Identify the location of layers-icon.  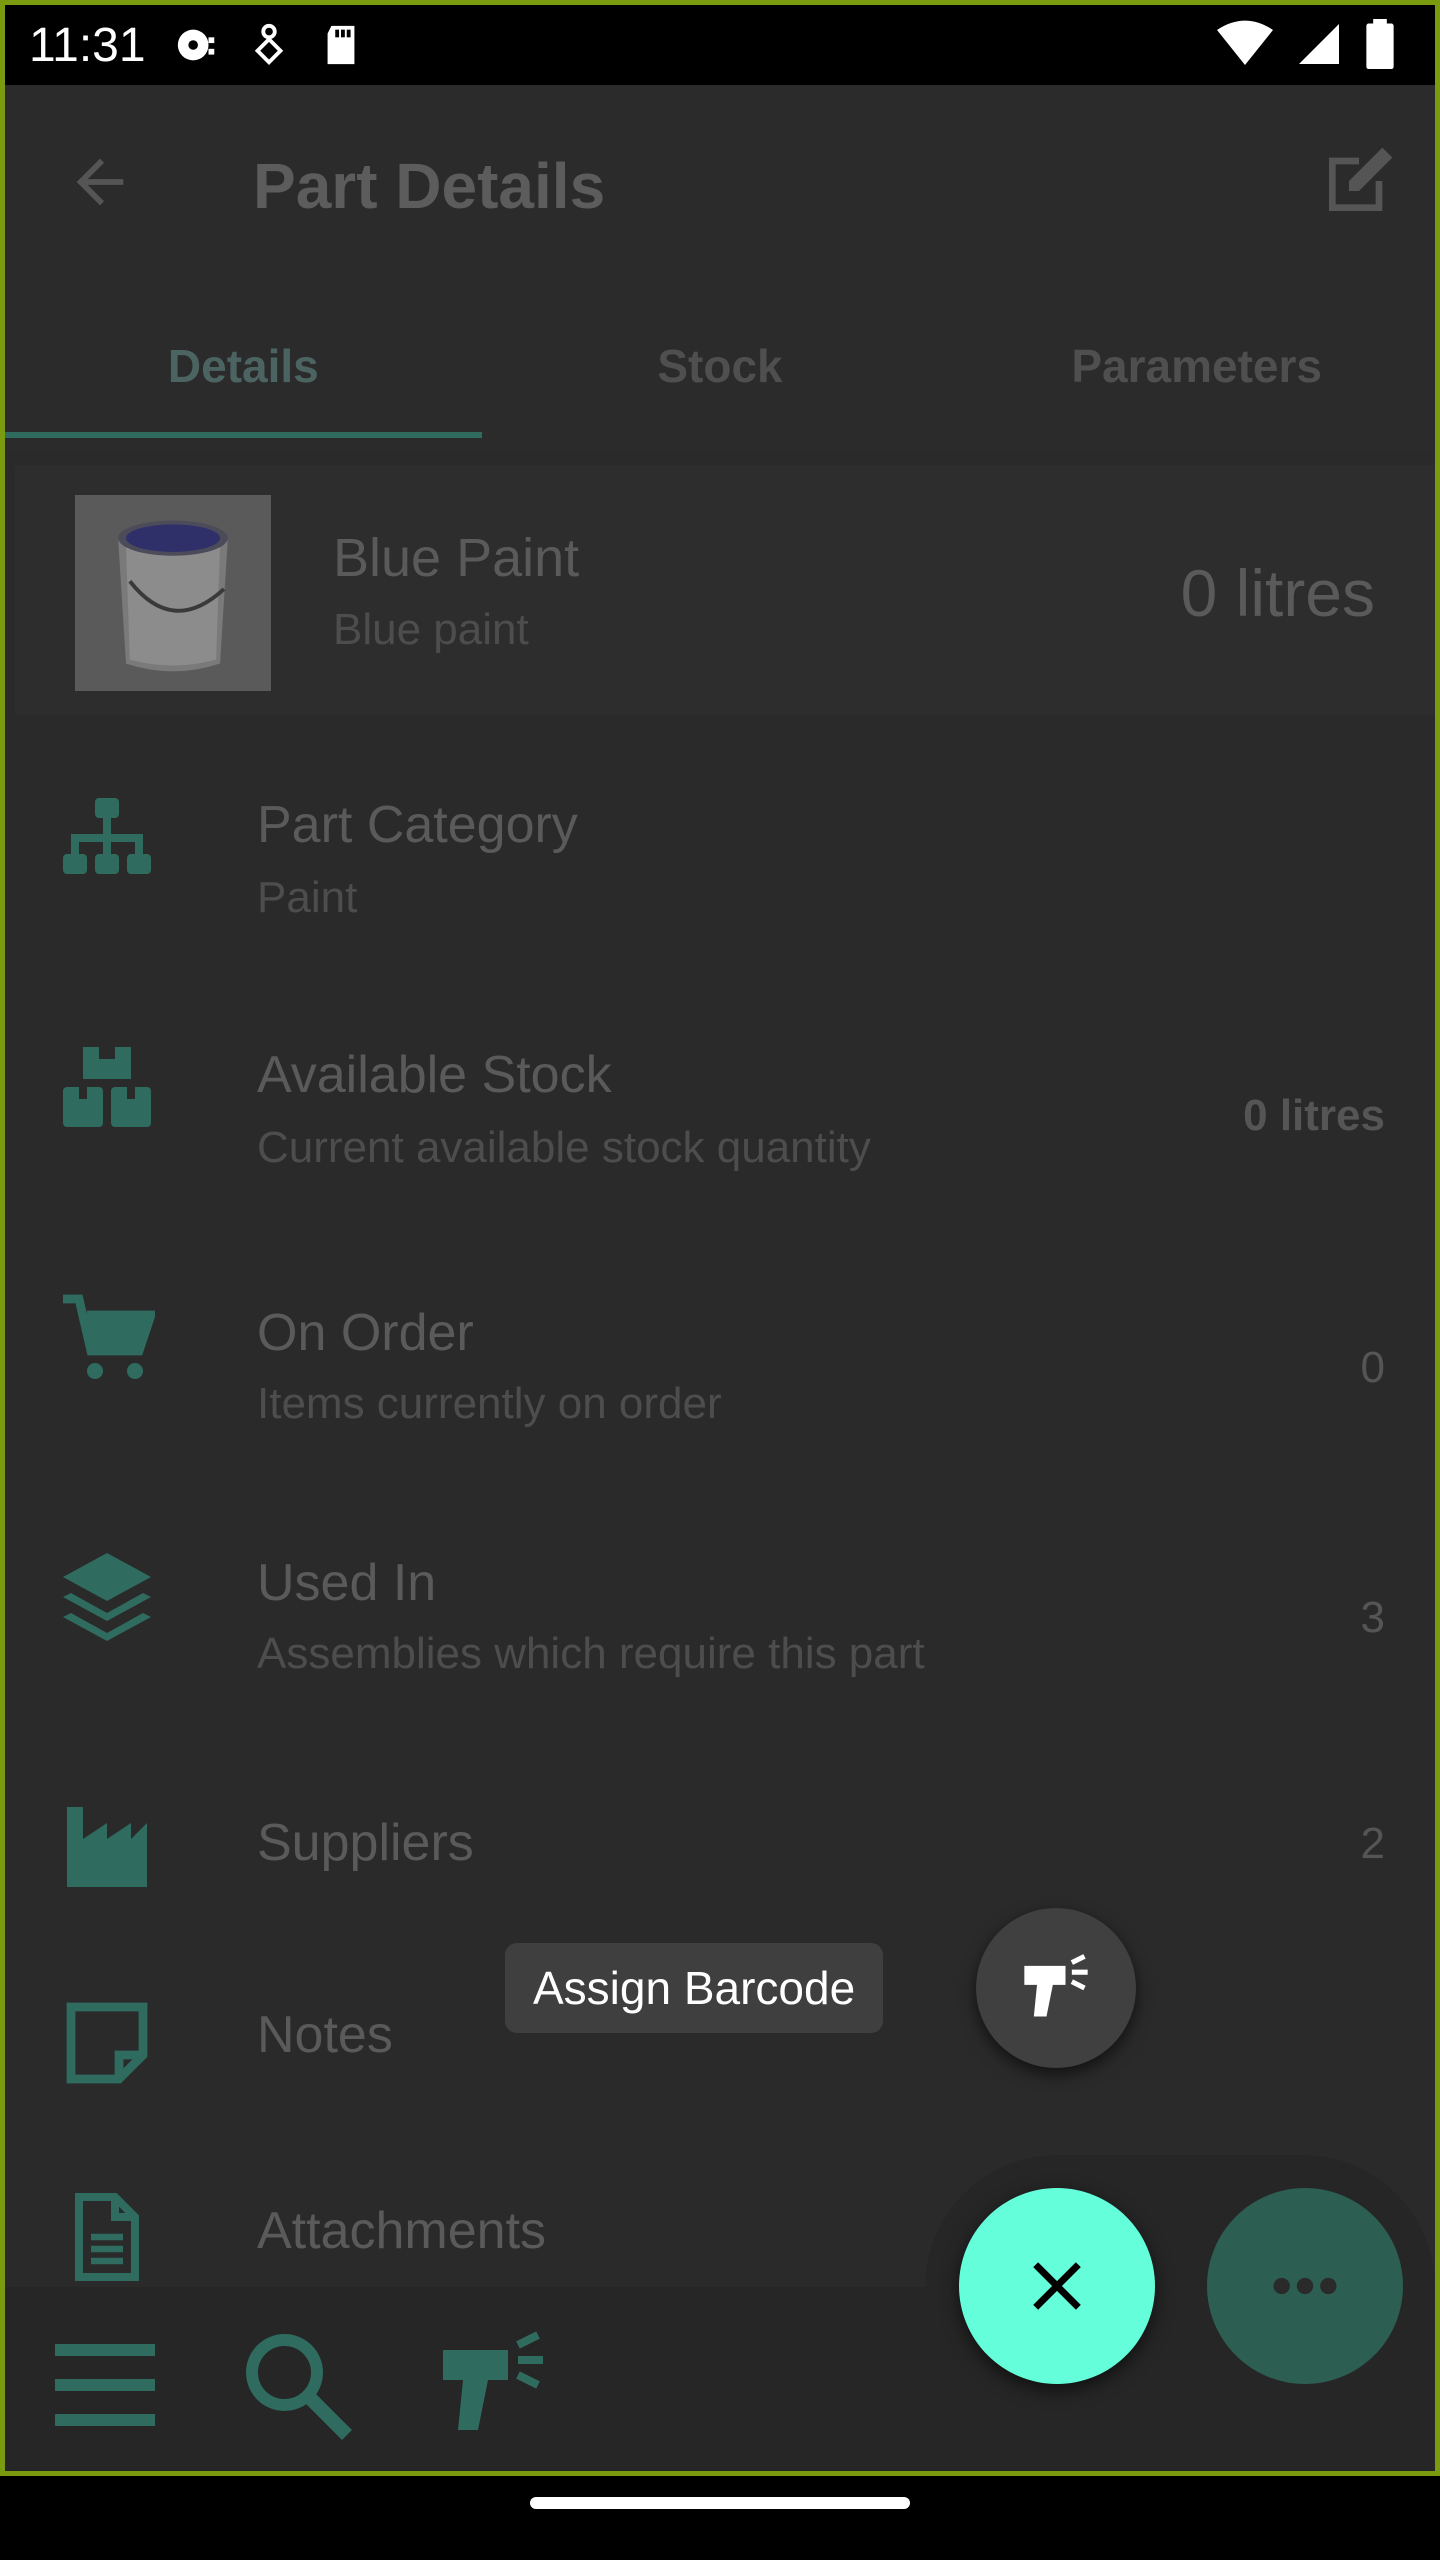
(107, 1597).